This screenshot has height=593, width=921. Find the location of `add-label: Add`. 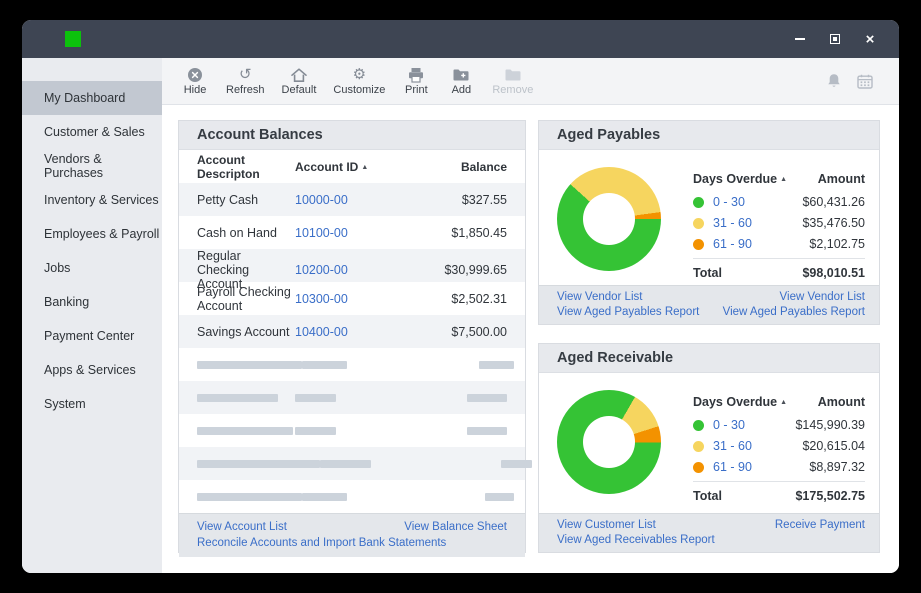

add-label: Add is located at coordinates (461, 90).